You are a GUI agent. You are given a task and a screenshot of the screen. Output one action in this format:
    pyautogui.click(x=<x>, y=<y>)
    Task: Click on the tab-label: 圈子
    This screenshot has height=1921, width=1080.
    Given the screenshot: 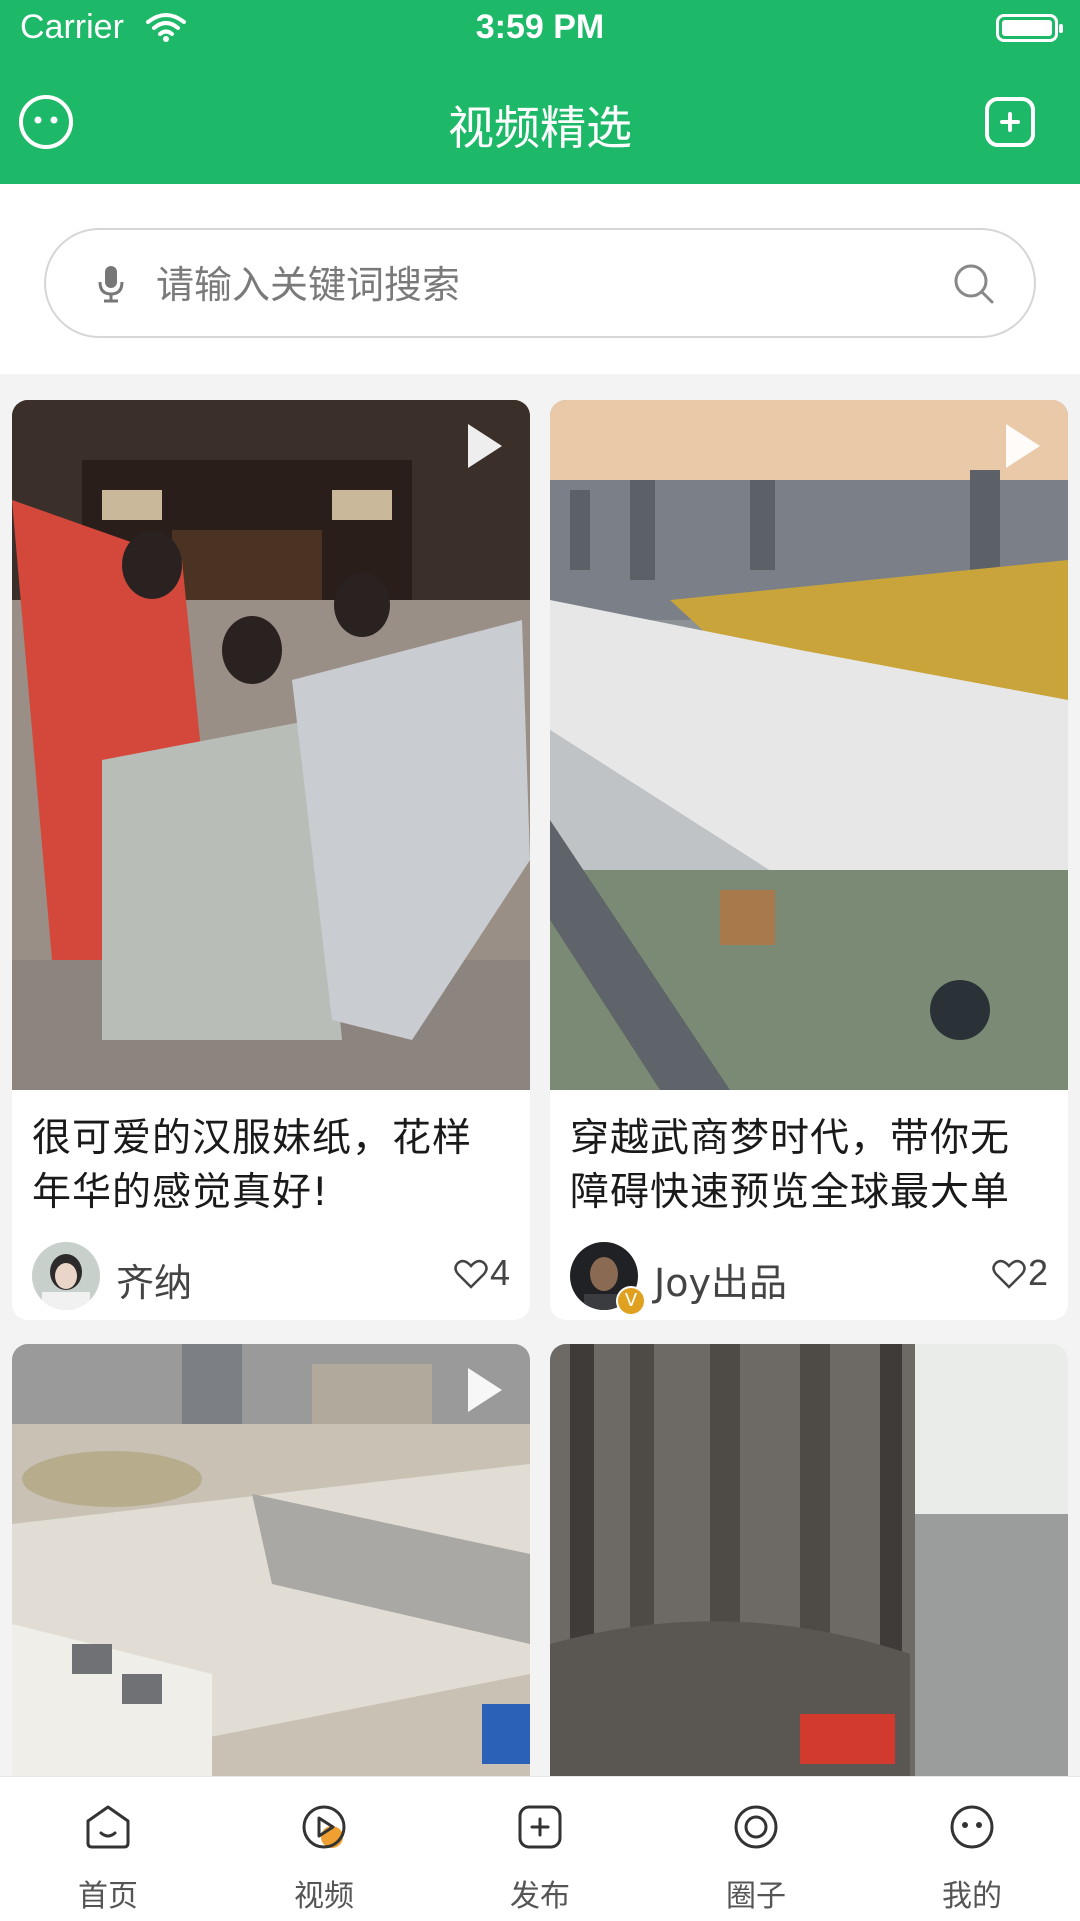 What is the action you would take?
    pyautogui.click(x=756, y=1896)
    